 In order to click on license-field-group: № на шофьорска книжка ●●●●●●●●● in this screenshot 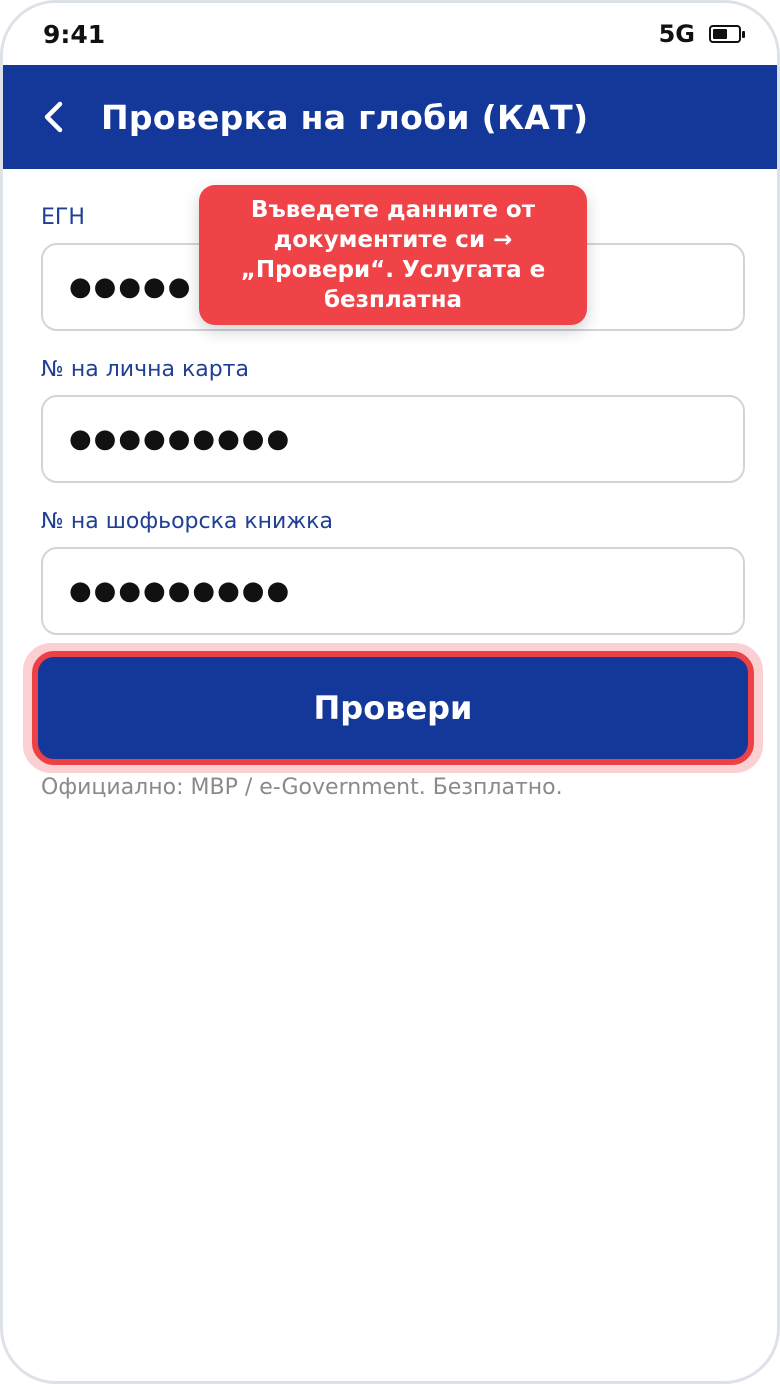, I will do `click(393, 571)`.